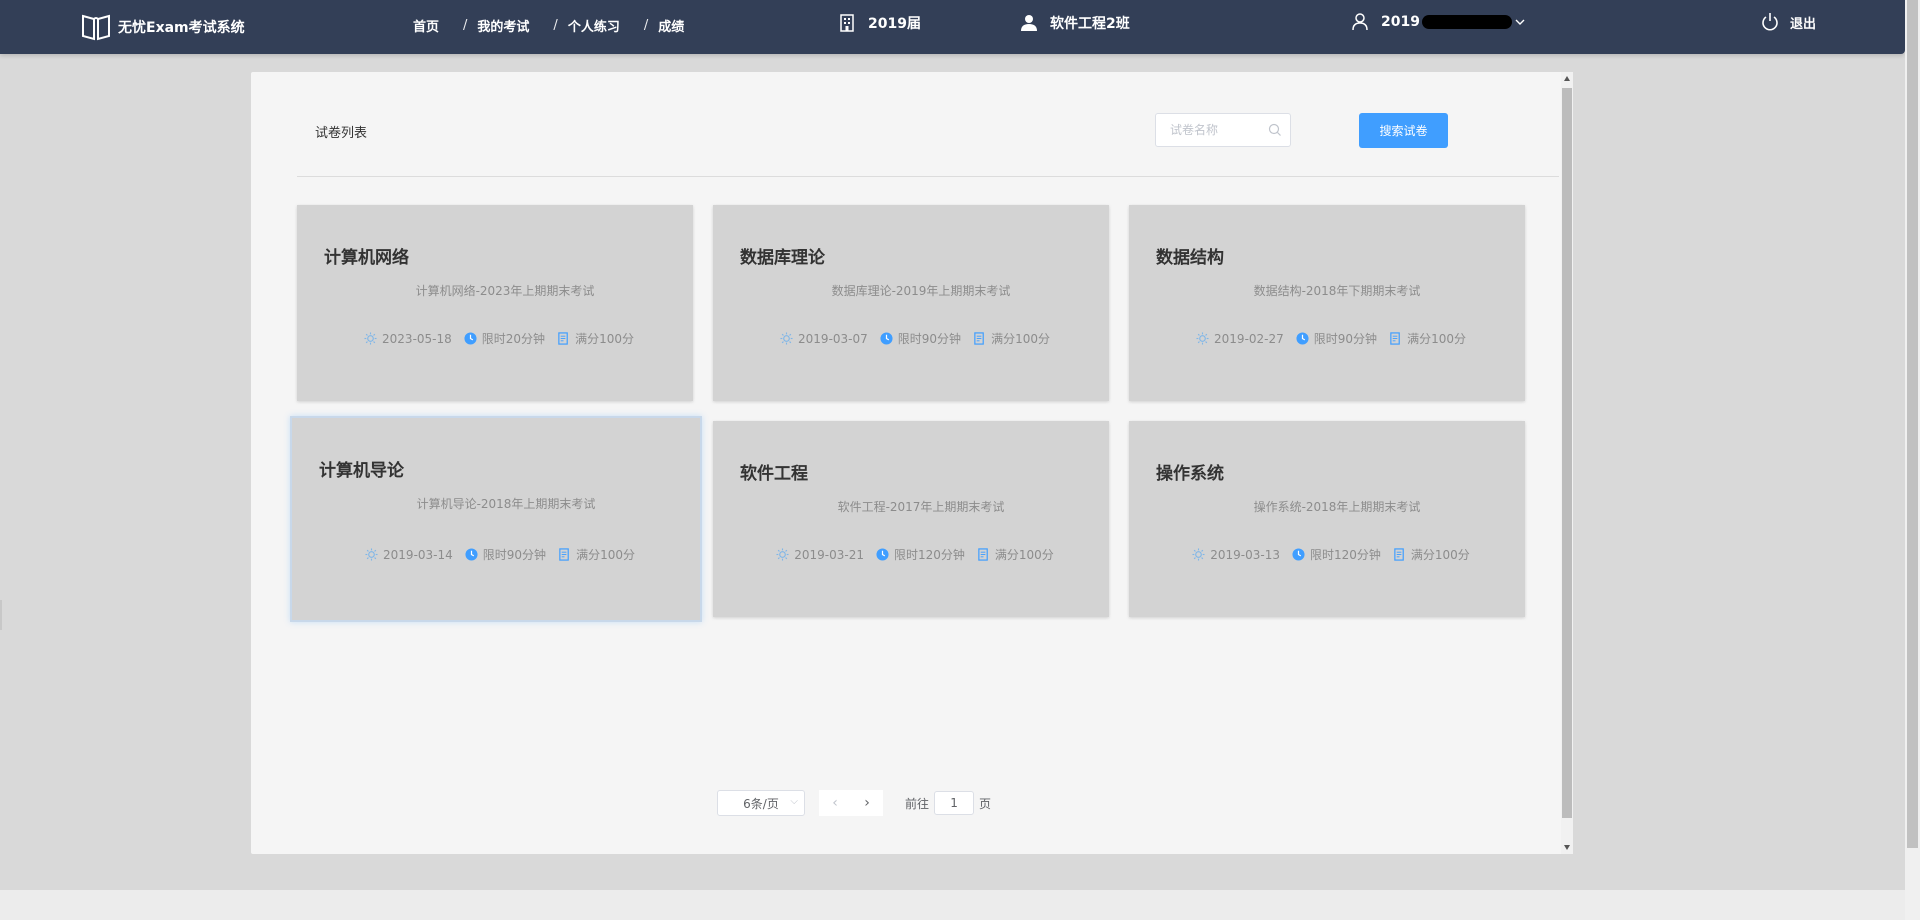  I want to click on exam-name: 计算机网络, so click(366, 258).